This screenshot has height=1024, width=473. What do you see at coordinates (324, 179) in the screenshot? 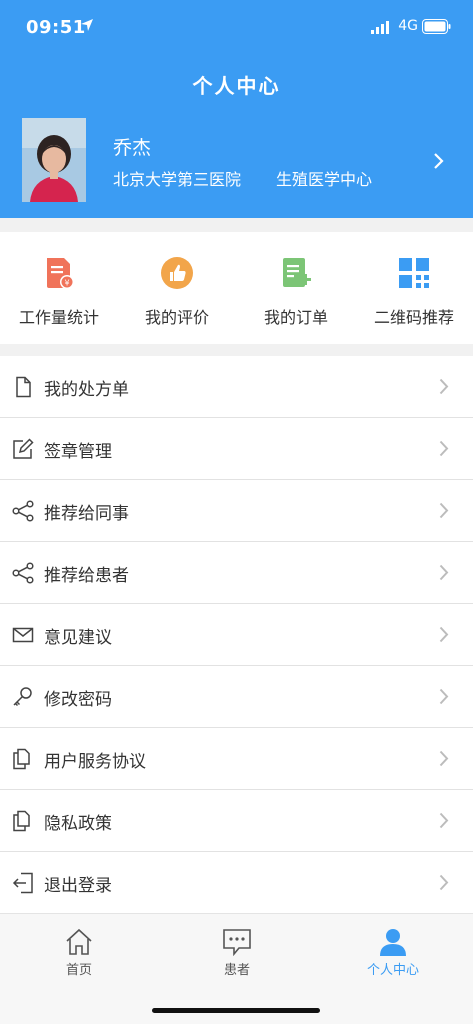
I see `profile-department: 生殖医学中心` at bounding box center [324, 179].